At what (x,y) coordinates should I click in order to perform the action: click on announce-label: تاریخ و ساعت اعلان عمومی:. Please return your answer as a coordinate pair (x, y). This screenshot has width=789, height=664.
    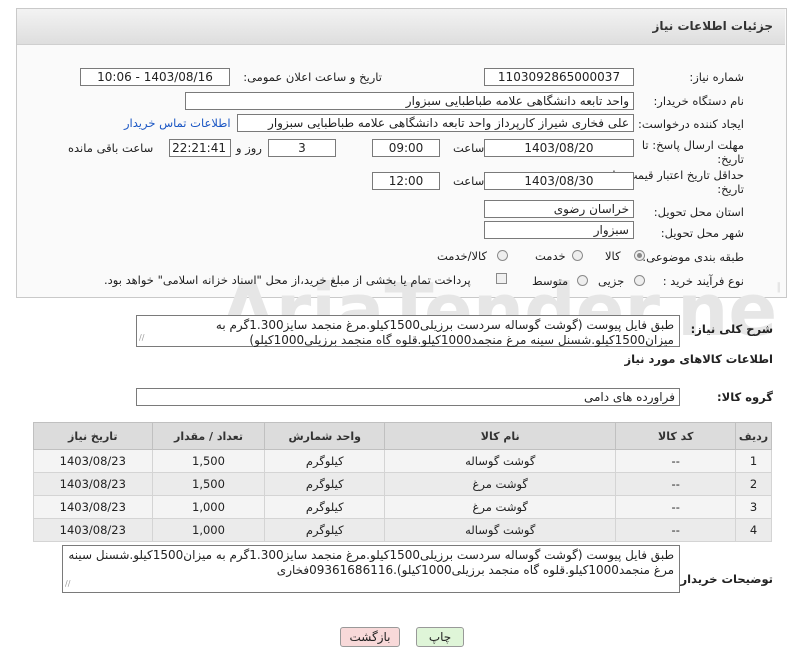
    Looking at the image, I should click on (312, 77).